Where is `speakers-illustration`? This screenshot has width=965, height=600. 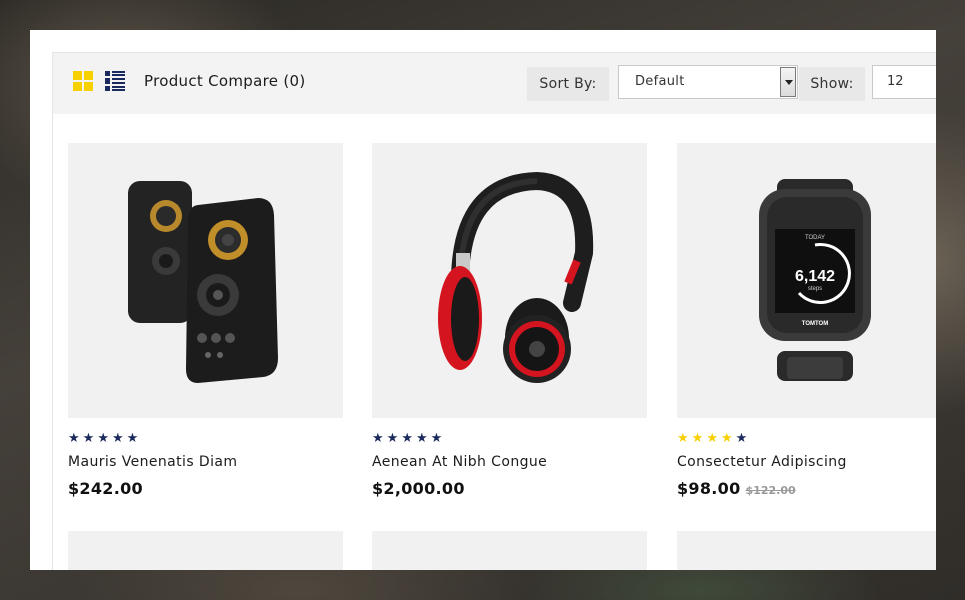
speakers-illustration is located at coordinates (203, 282).